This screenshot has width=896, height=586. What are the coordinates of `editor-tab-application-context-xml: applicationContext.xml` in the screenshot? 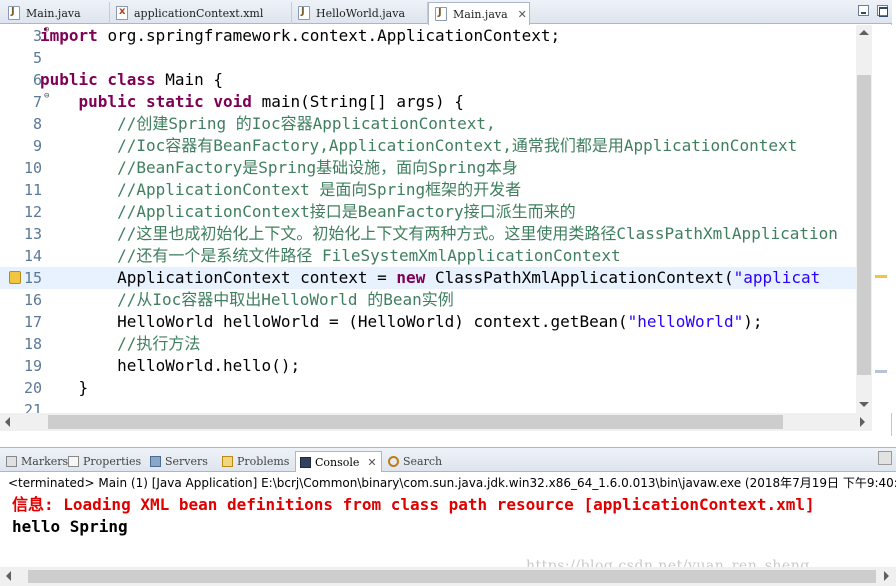 It's located at (201, 13).